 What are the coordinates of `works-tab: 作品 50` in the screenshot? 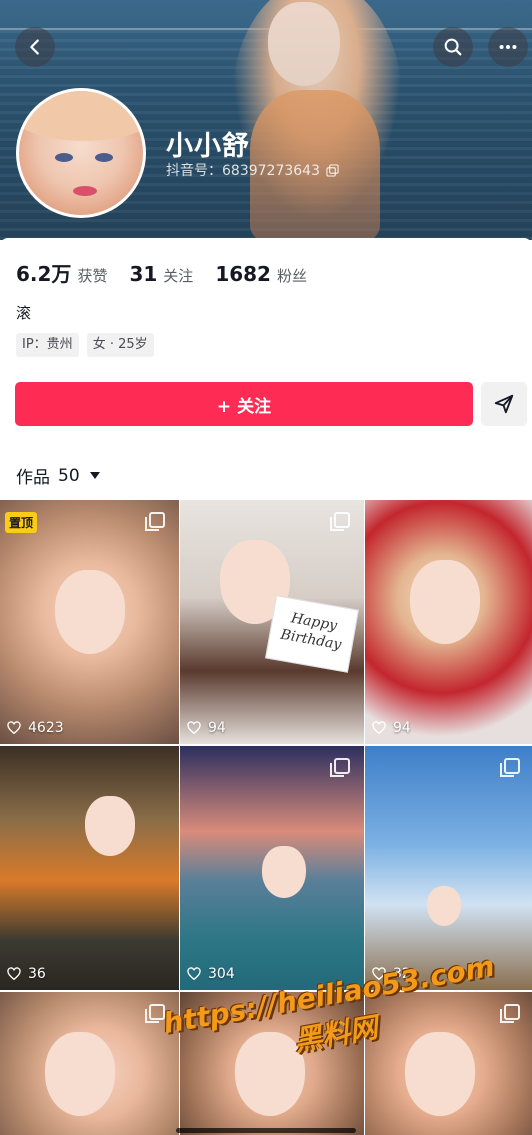 It's located at (58, 475).